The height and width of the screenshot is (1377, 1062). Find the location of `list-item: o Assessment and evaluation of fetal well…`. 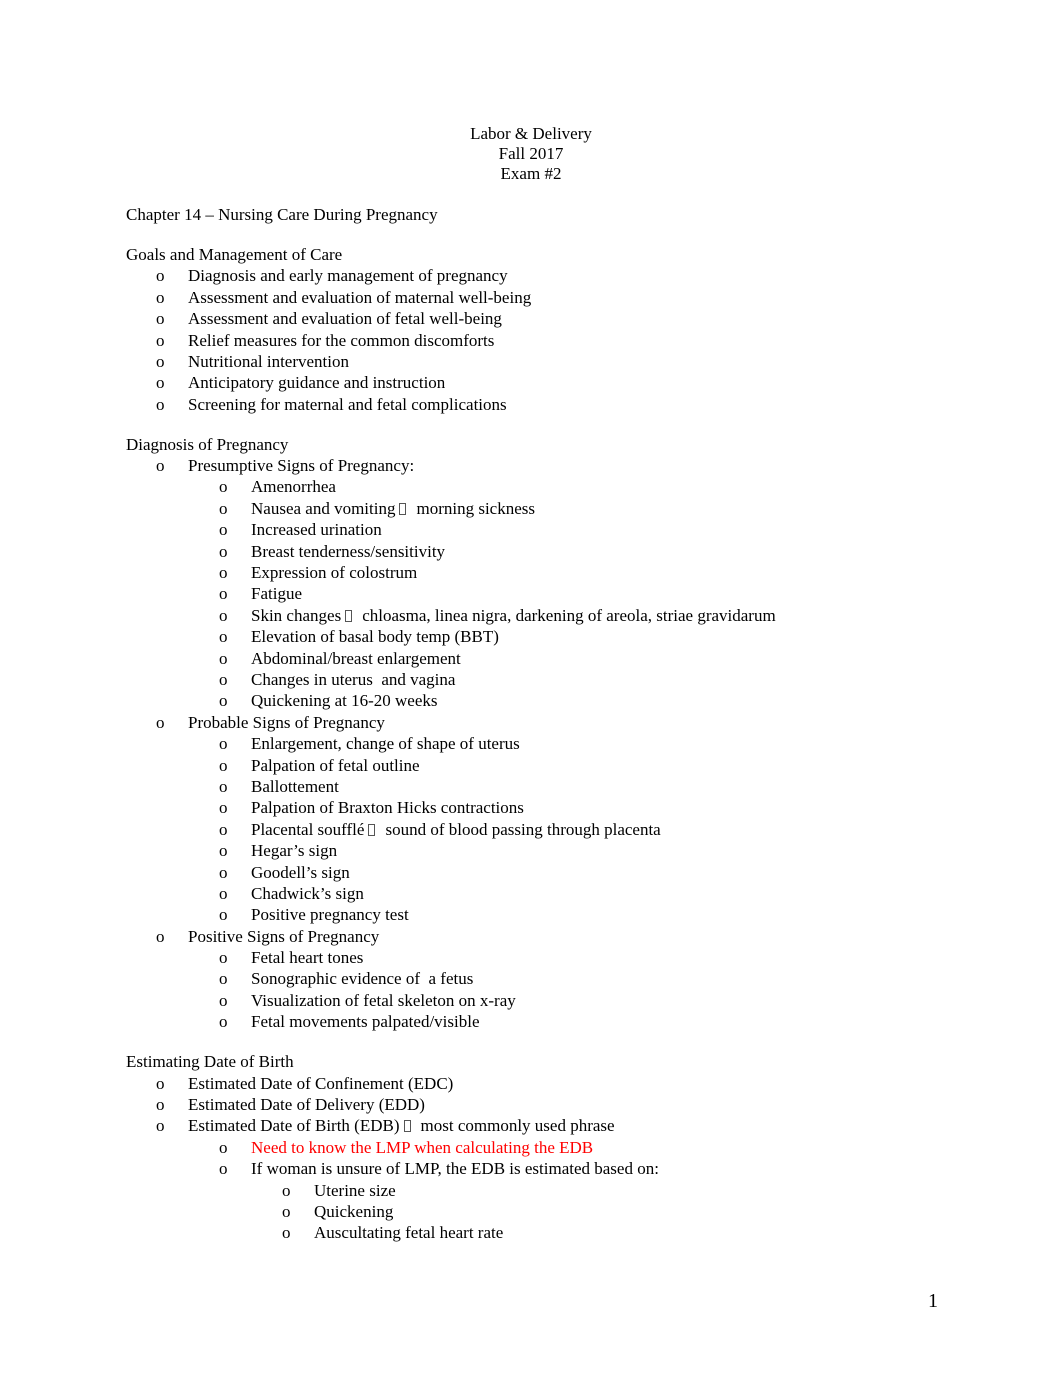

list-item: o Assessment and evaluation of fetal well… is located at coordinates (329, 319).